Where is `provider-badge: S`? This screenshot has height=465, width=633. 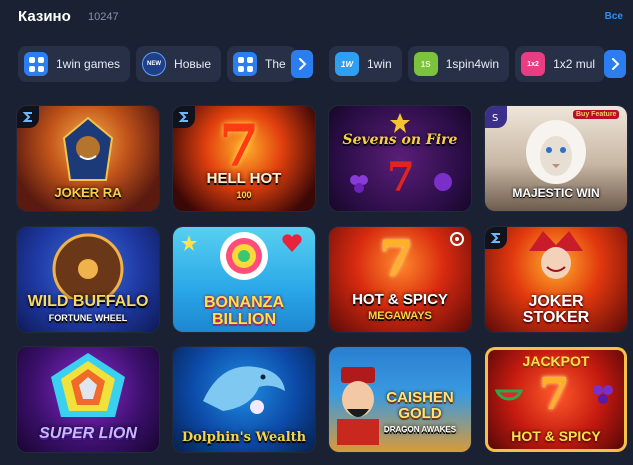
provider-badge: S is located at coordinates (496, 117).